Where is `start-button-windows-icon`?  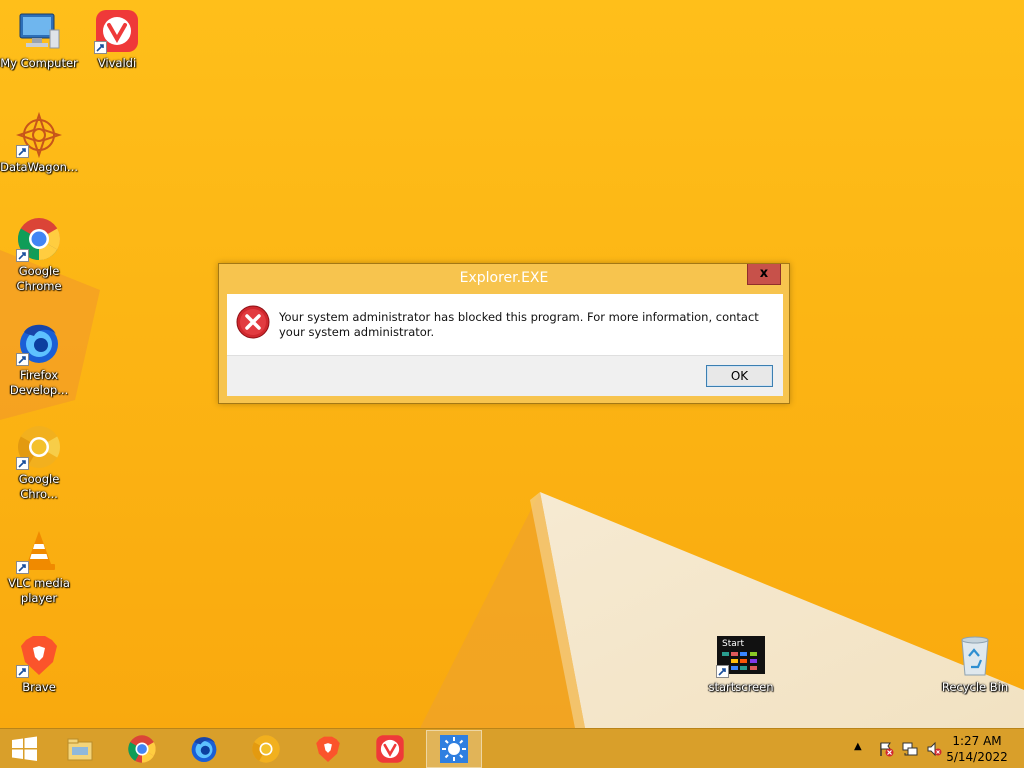 start-button-windows-icon is located at coordinates (24, 749).